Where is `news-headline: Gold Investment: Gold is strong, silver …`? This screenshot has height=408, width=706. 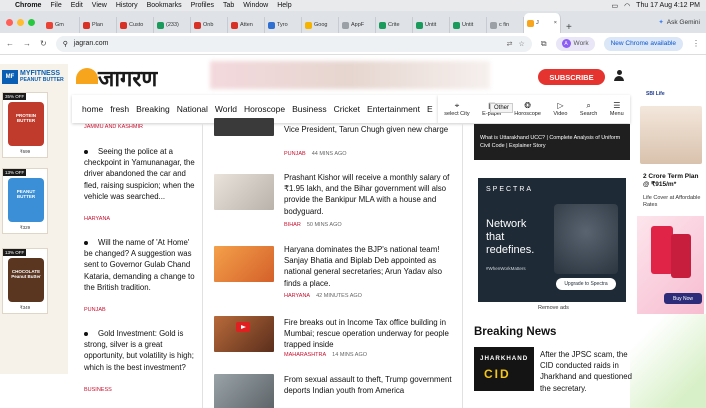 news-headline: Gold Investment: Gold is strong, silver … is located at coordinates (140, 350).